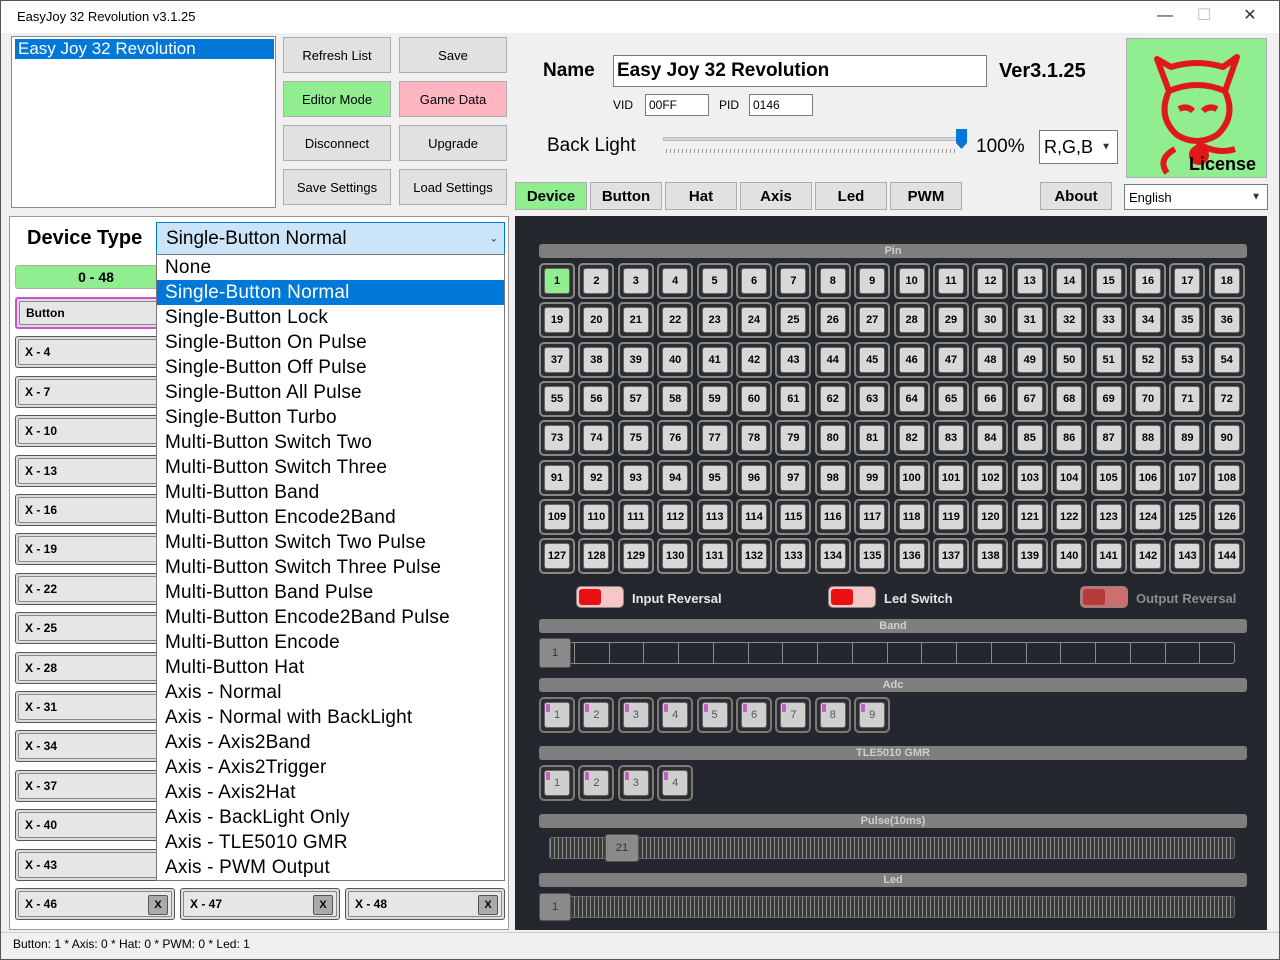 This screenshot has height=960, width=1280. Describe the element at coordinates (832, 715) in the screenshot. I see `adc-chip: 8` at that location.